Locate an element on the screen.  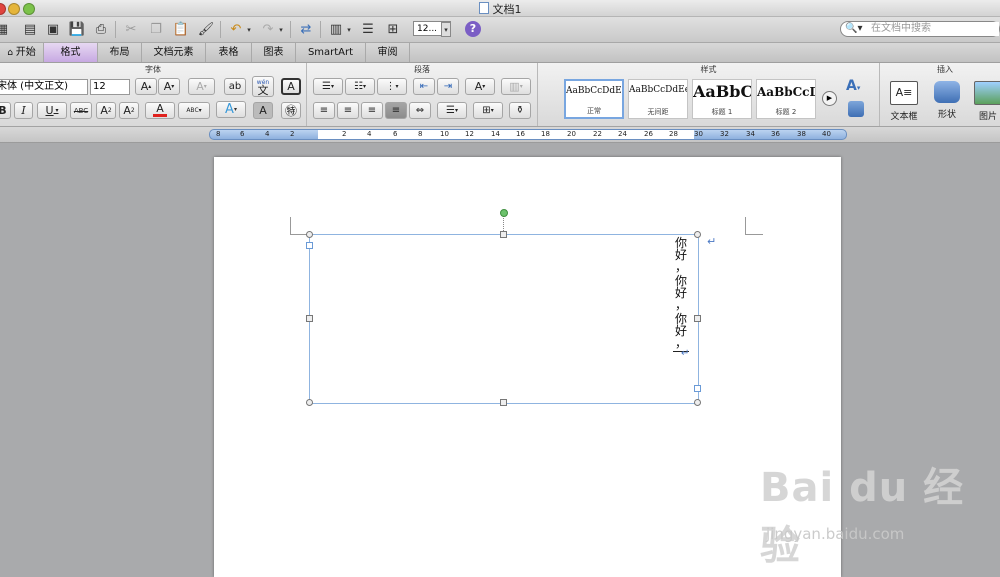
sidebar-icon: ▦ is located at coordinates (6, 29).